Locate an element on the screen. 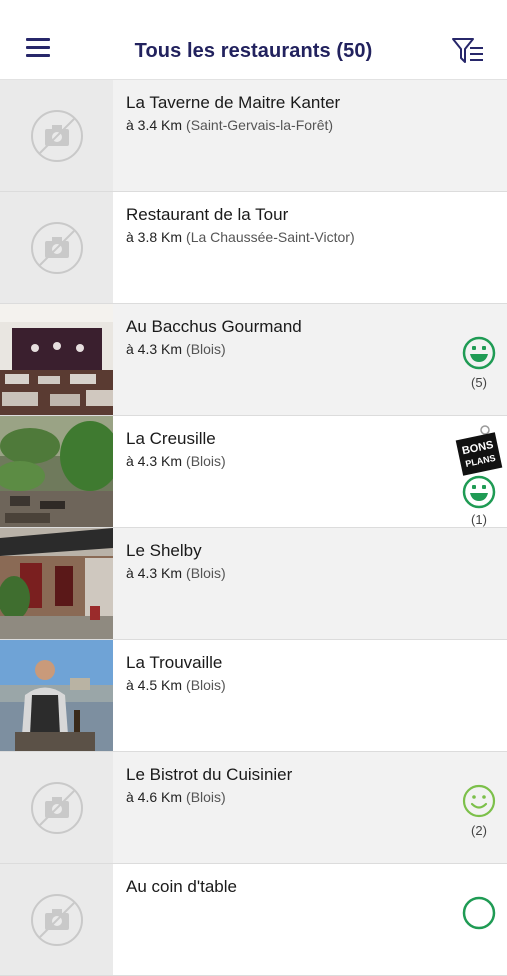 Image resolution: width=507 pixels, height=976 pixels. chef-photo is located at coordinates (56, 695).